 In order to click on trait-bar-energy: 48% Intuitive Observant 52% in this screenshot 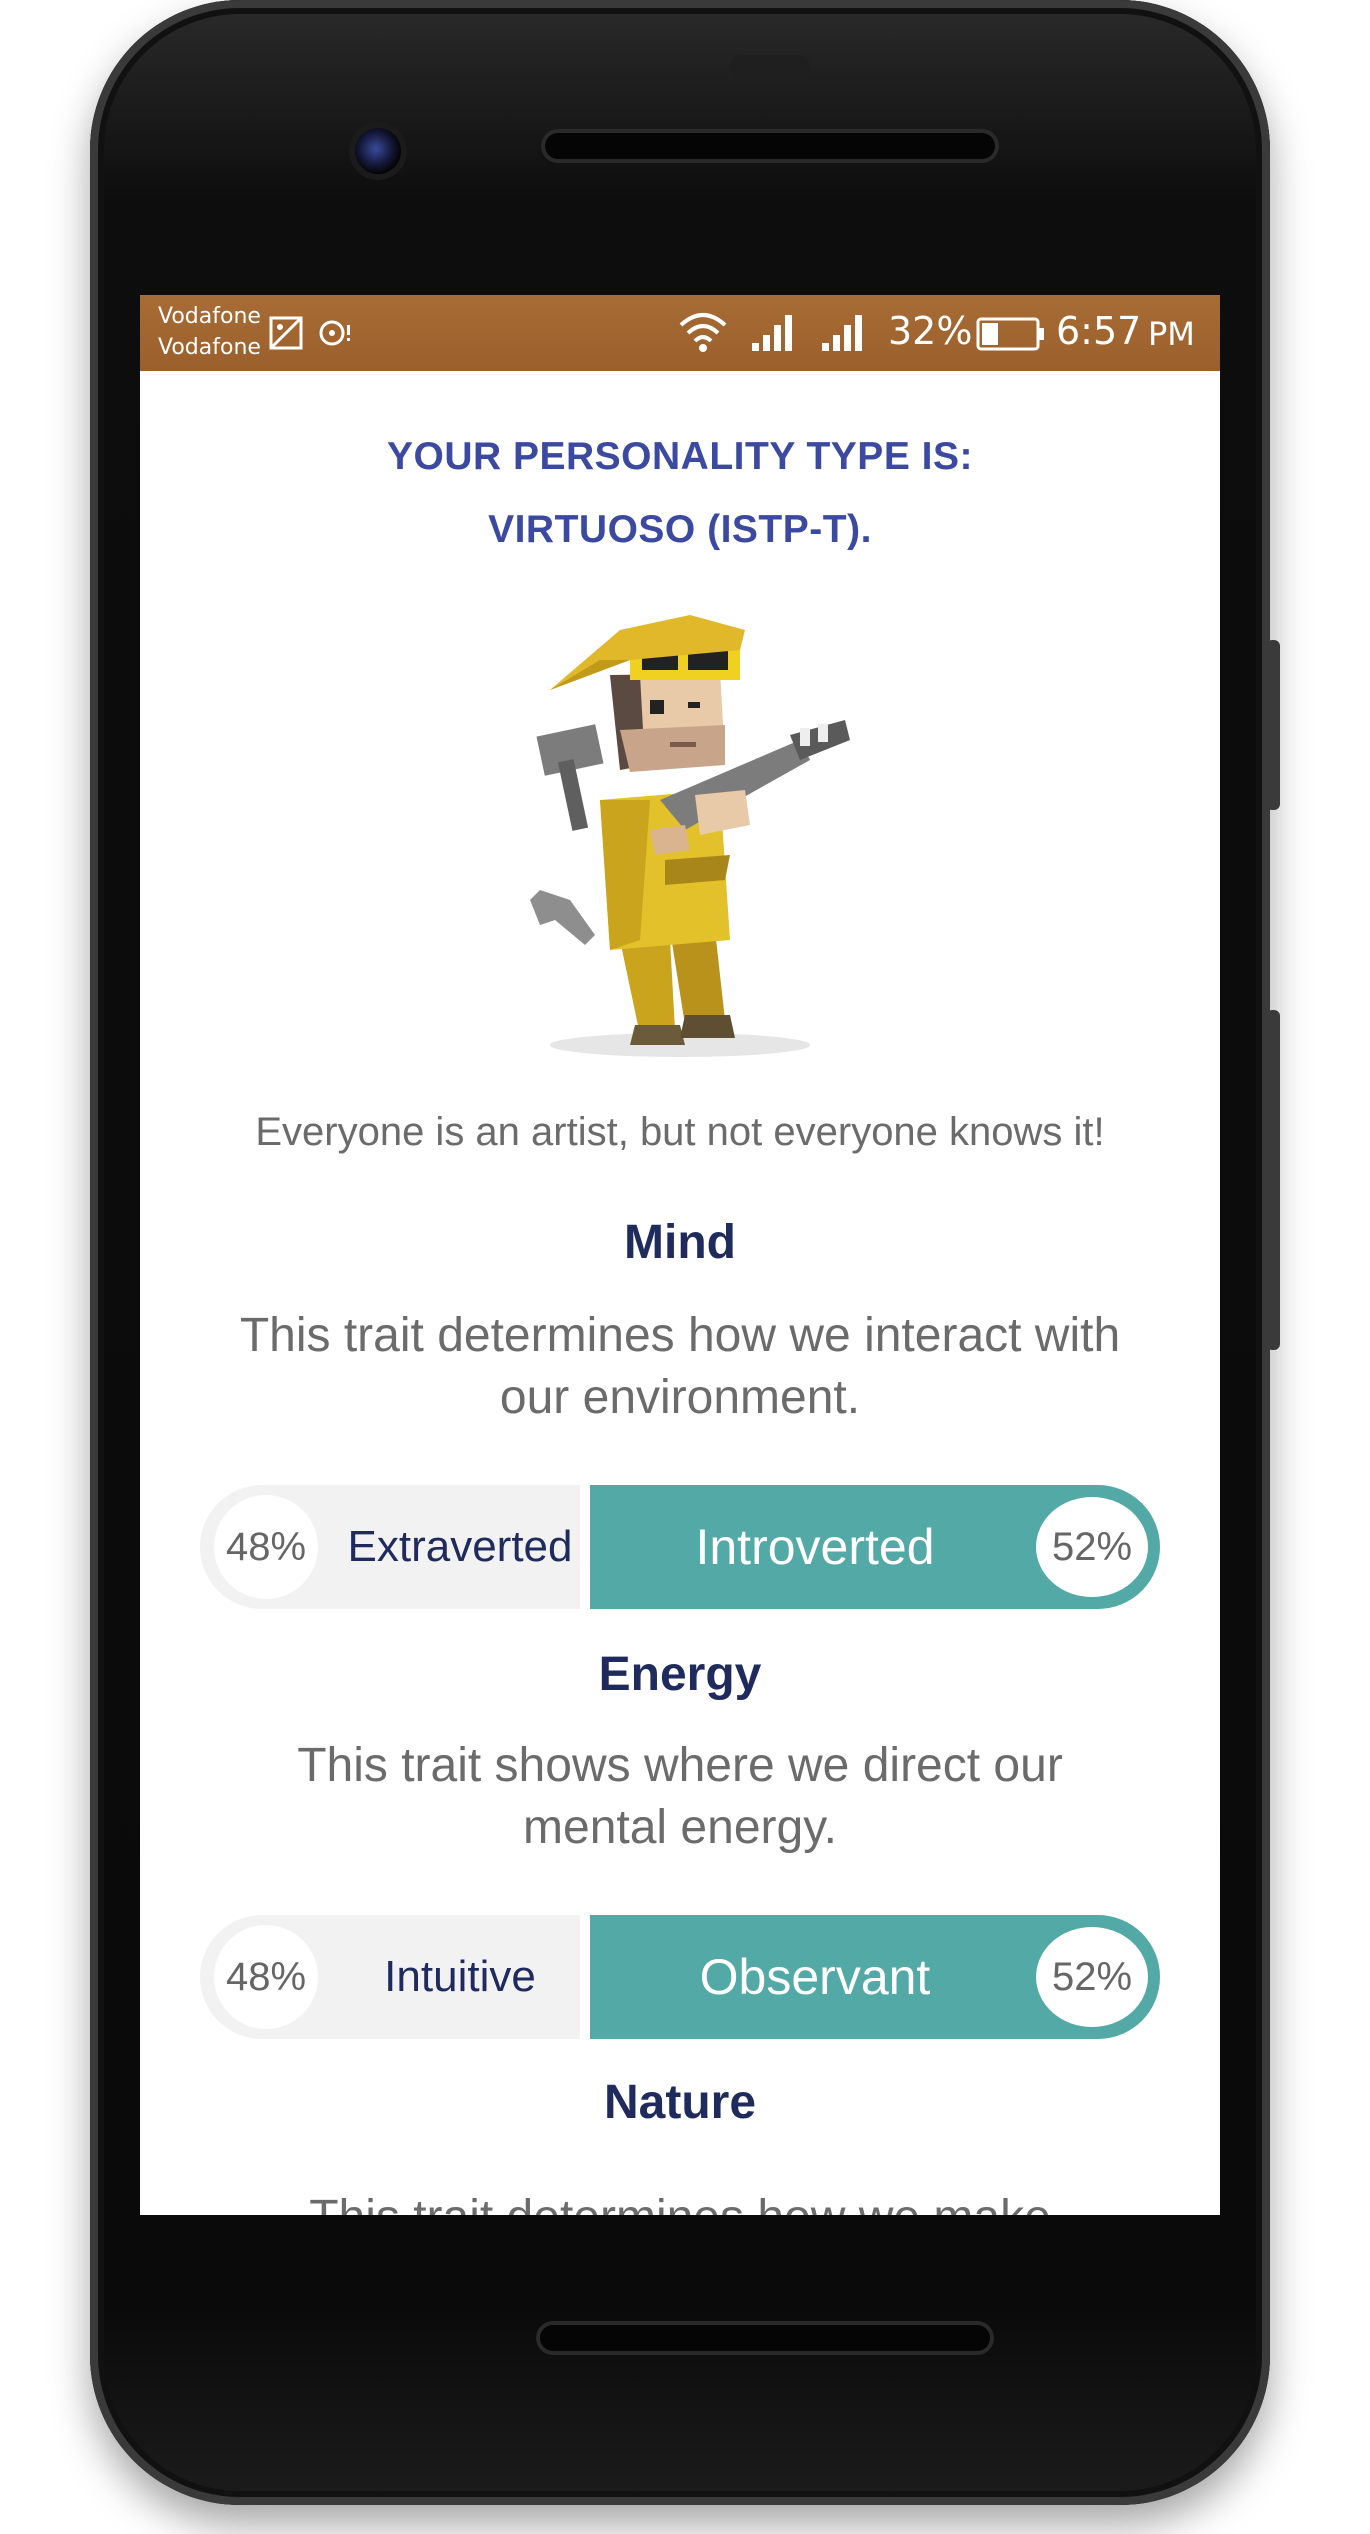, I will do `click(680, 1977)`.